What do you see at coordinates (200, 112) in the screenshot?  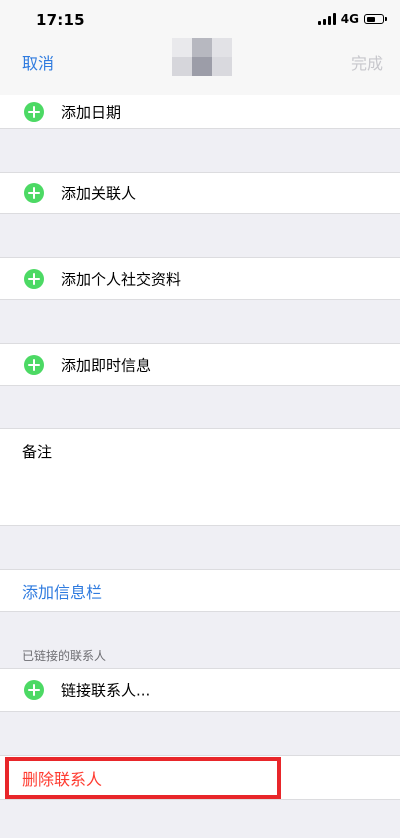 I see `add-date-row: 添加日期` at bounding box center [200, 112].